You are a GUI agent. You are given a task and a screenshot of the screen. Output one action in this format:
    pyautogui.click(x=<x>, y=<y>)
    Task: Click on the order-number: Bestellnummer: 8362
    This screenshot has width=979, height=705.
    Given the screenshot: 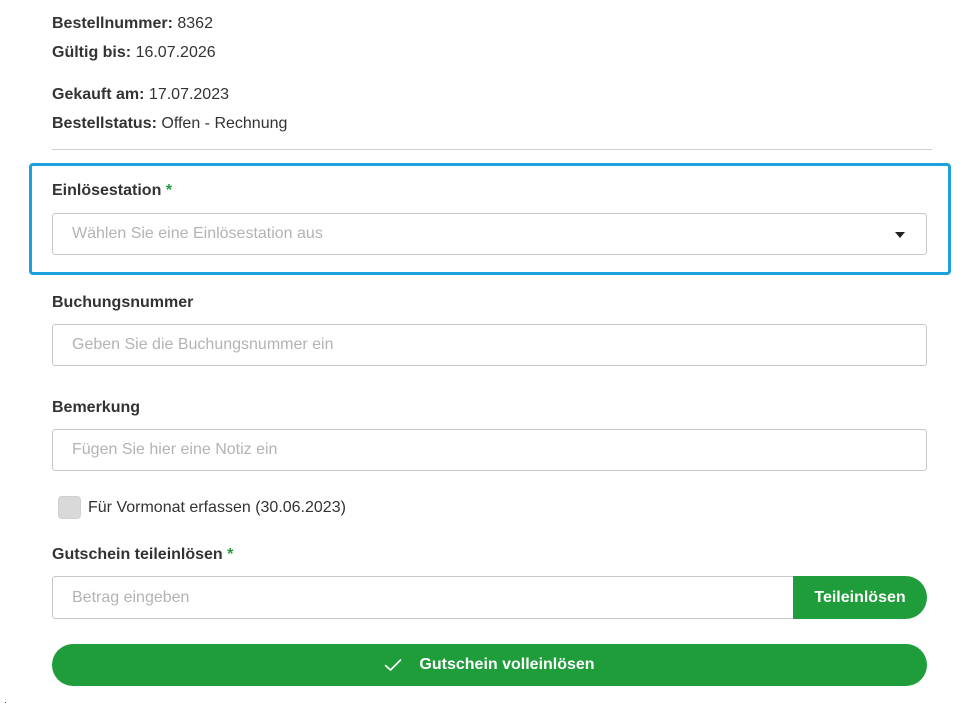 What is the action you would take?
    pyautogui.click(x=132, y=24)
    